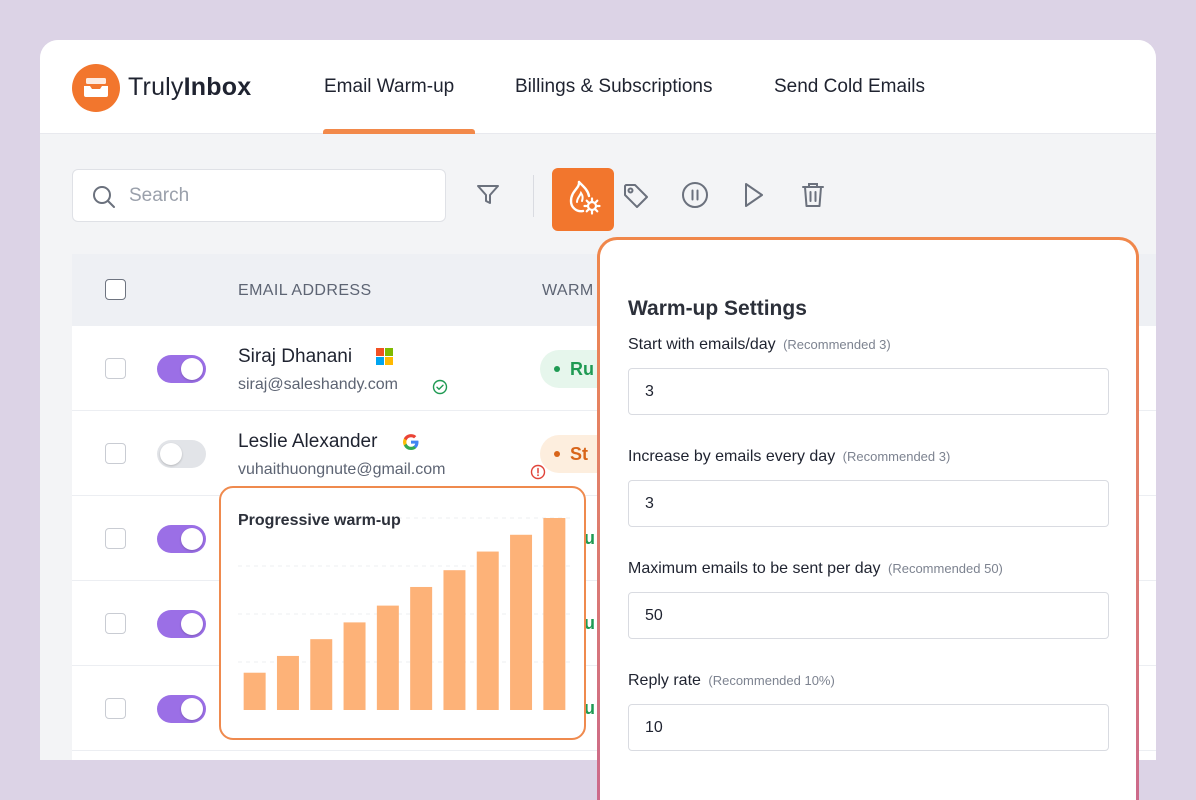 This screenshot has width=1196, height=800. I want to click on max-emails-input, so click(868, 615).